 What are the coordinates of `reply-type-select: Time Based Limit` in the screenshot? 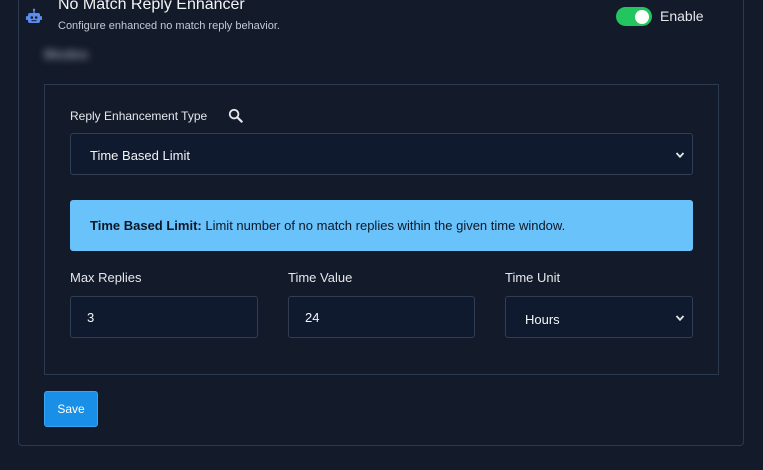 It's located at (381, 154).